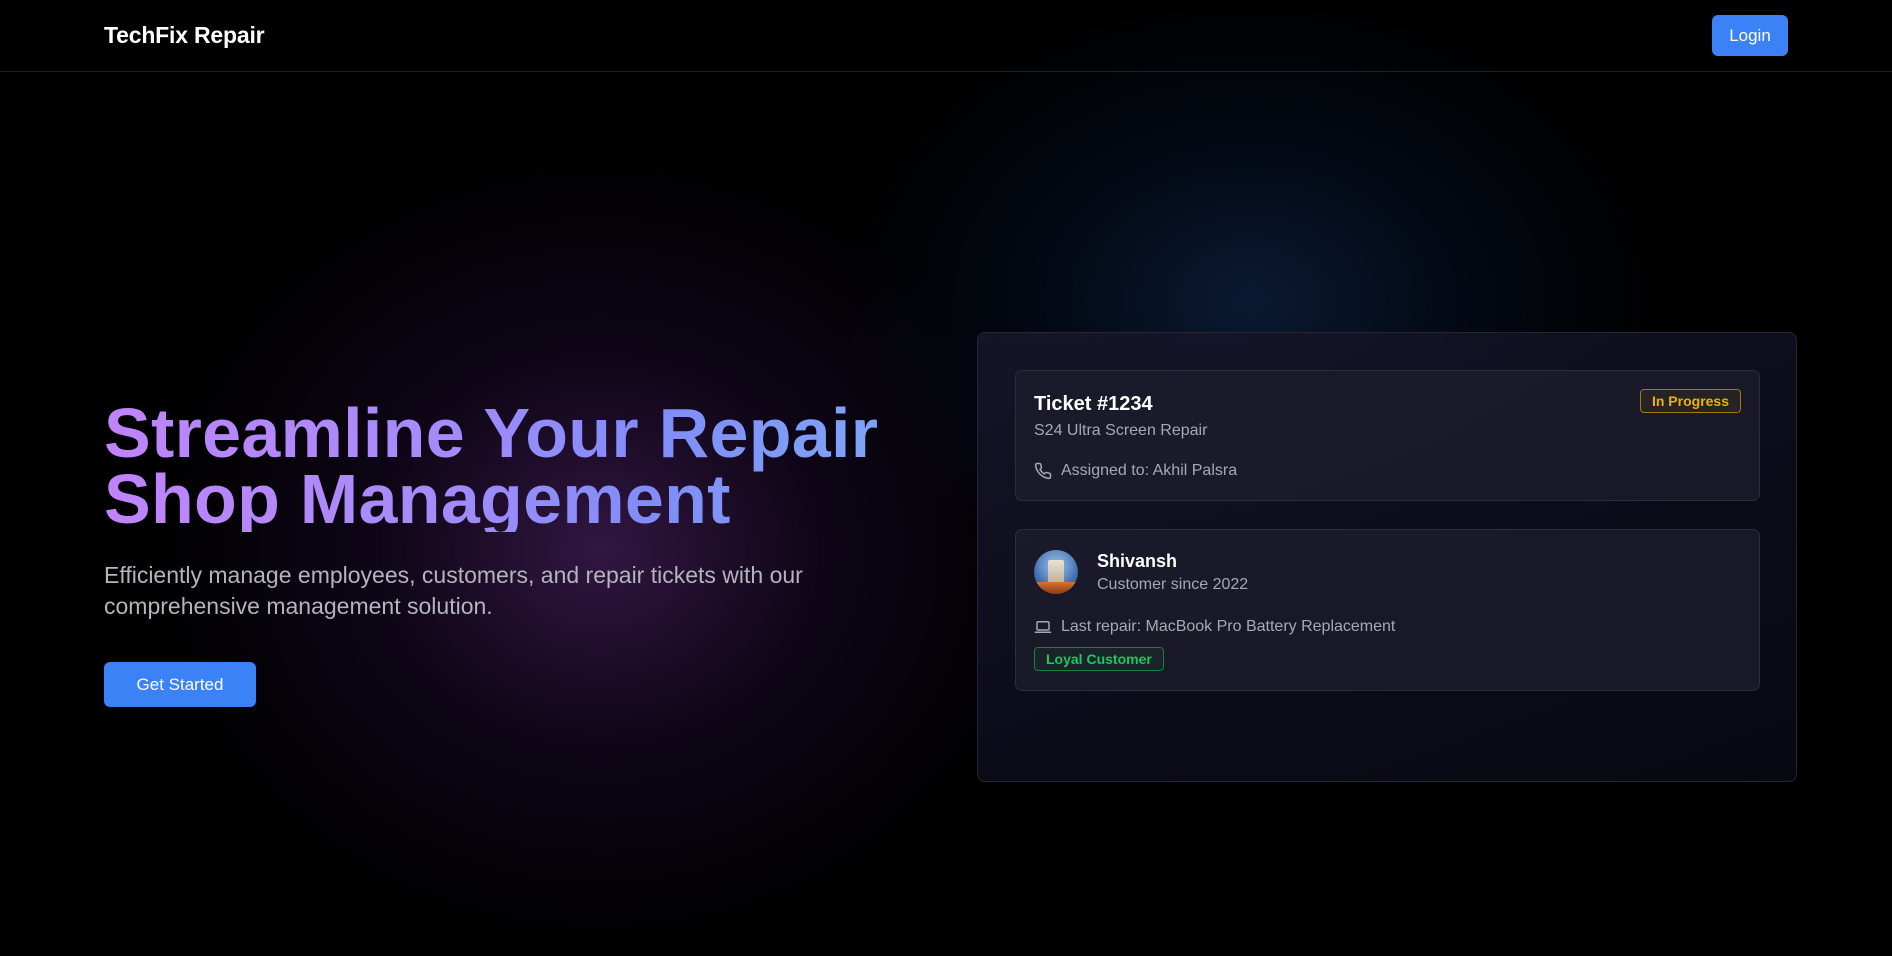  Describe the element at coordinates (1056, 572) in the screenshot. I see `avatar` at that location.